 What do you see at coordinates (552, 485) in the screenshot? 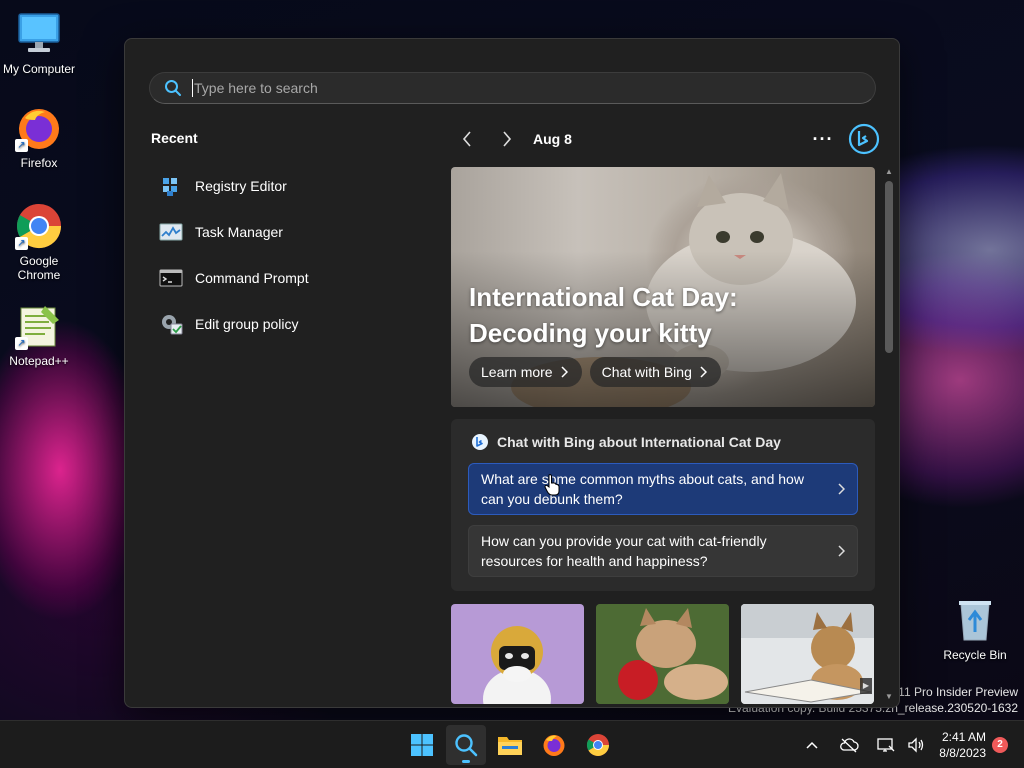
I see `hand-cursor-icon` at bounding box center [552, 485].